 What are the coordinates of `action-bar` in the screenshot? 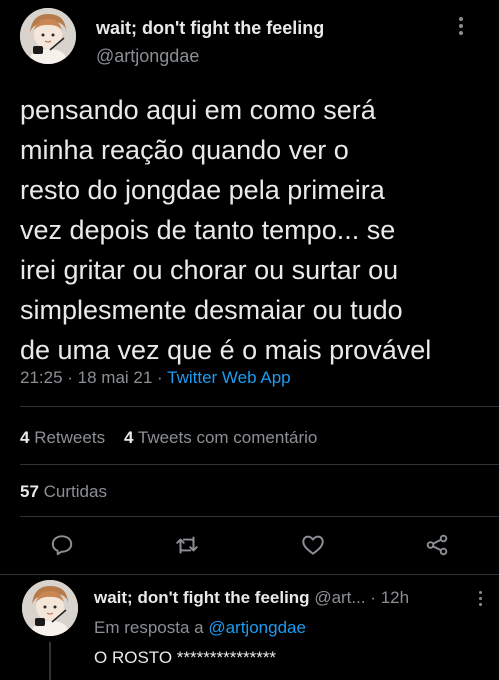 It's located at (249, 546).